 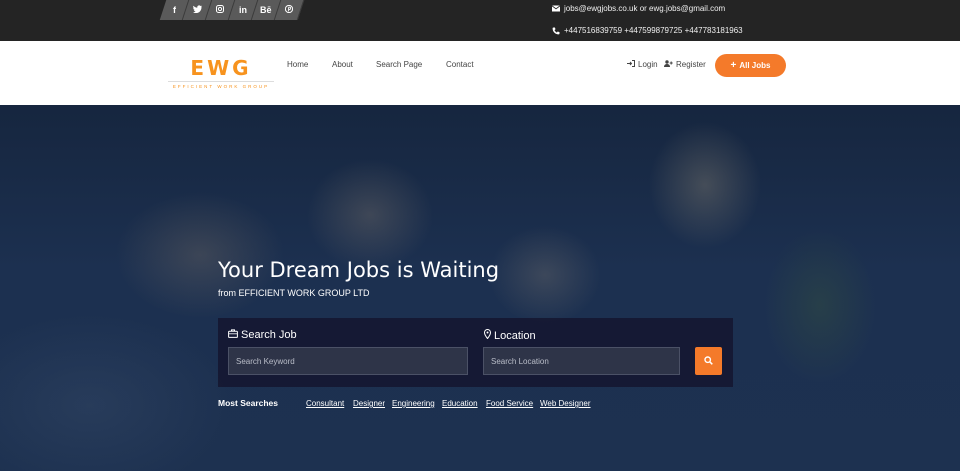 I want to click on briefcase-icon, so click(x=233, y=335).